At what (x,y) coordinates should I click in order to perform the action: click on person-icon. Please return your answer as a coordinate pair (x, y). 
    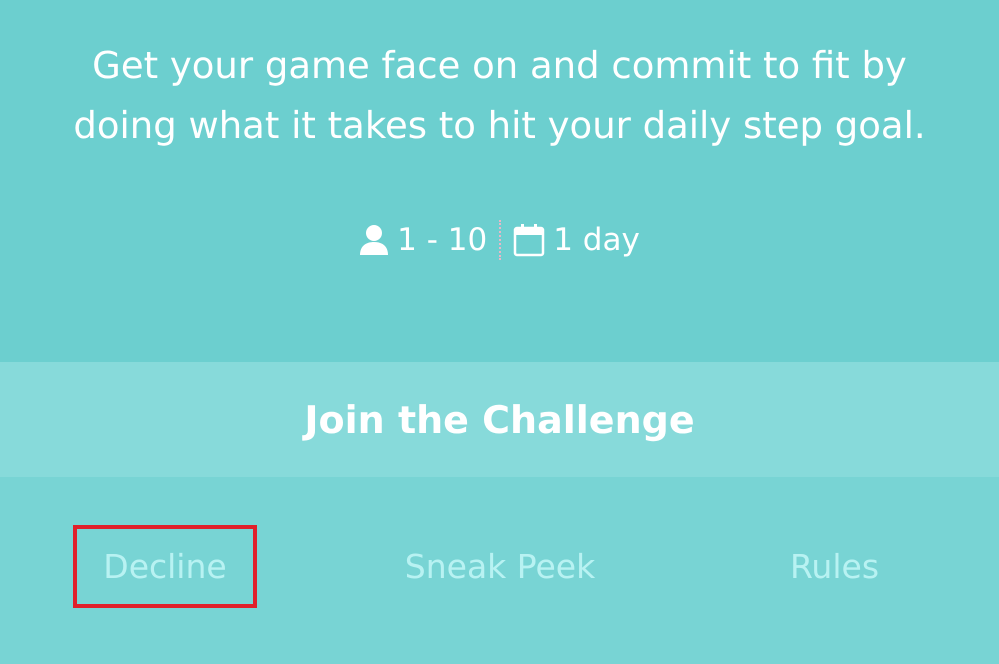
    Looking at the image, I should click on (374, 240).